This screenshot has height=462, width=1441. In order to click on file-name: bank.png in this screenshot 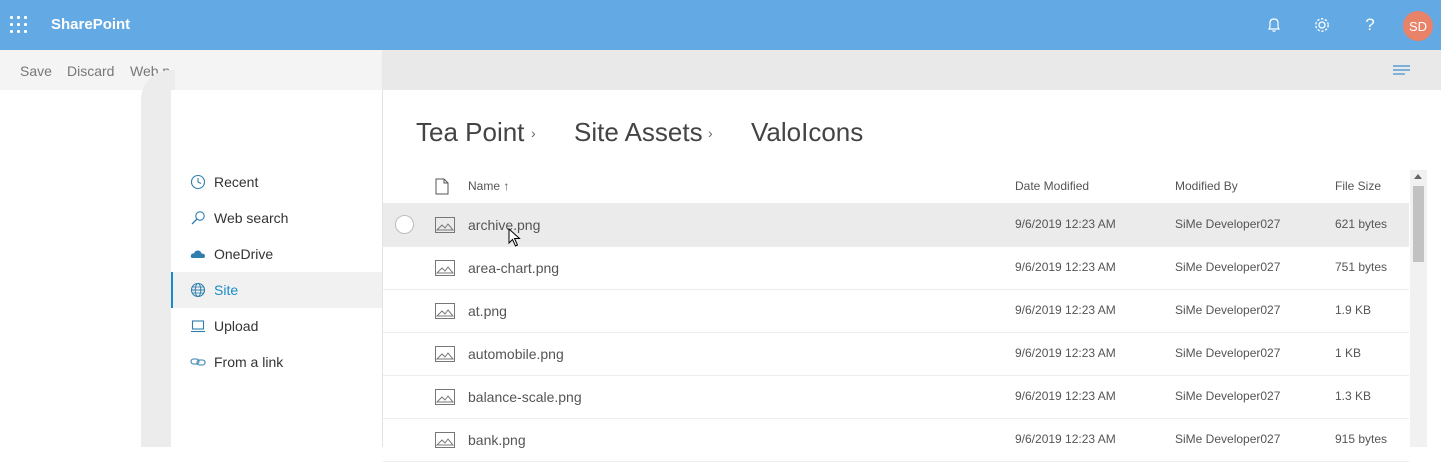, I will do `click(497, 440)`.